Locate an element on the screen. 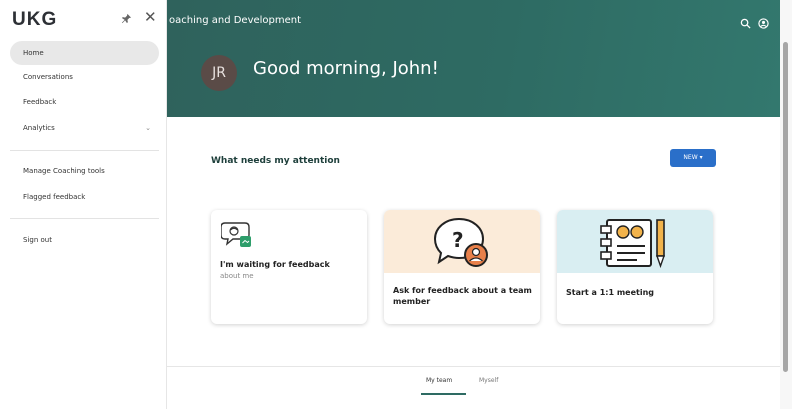 The height and width of the screenshot is (409, 792). card-sublabel: about me is located at coordinates (237, 276).